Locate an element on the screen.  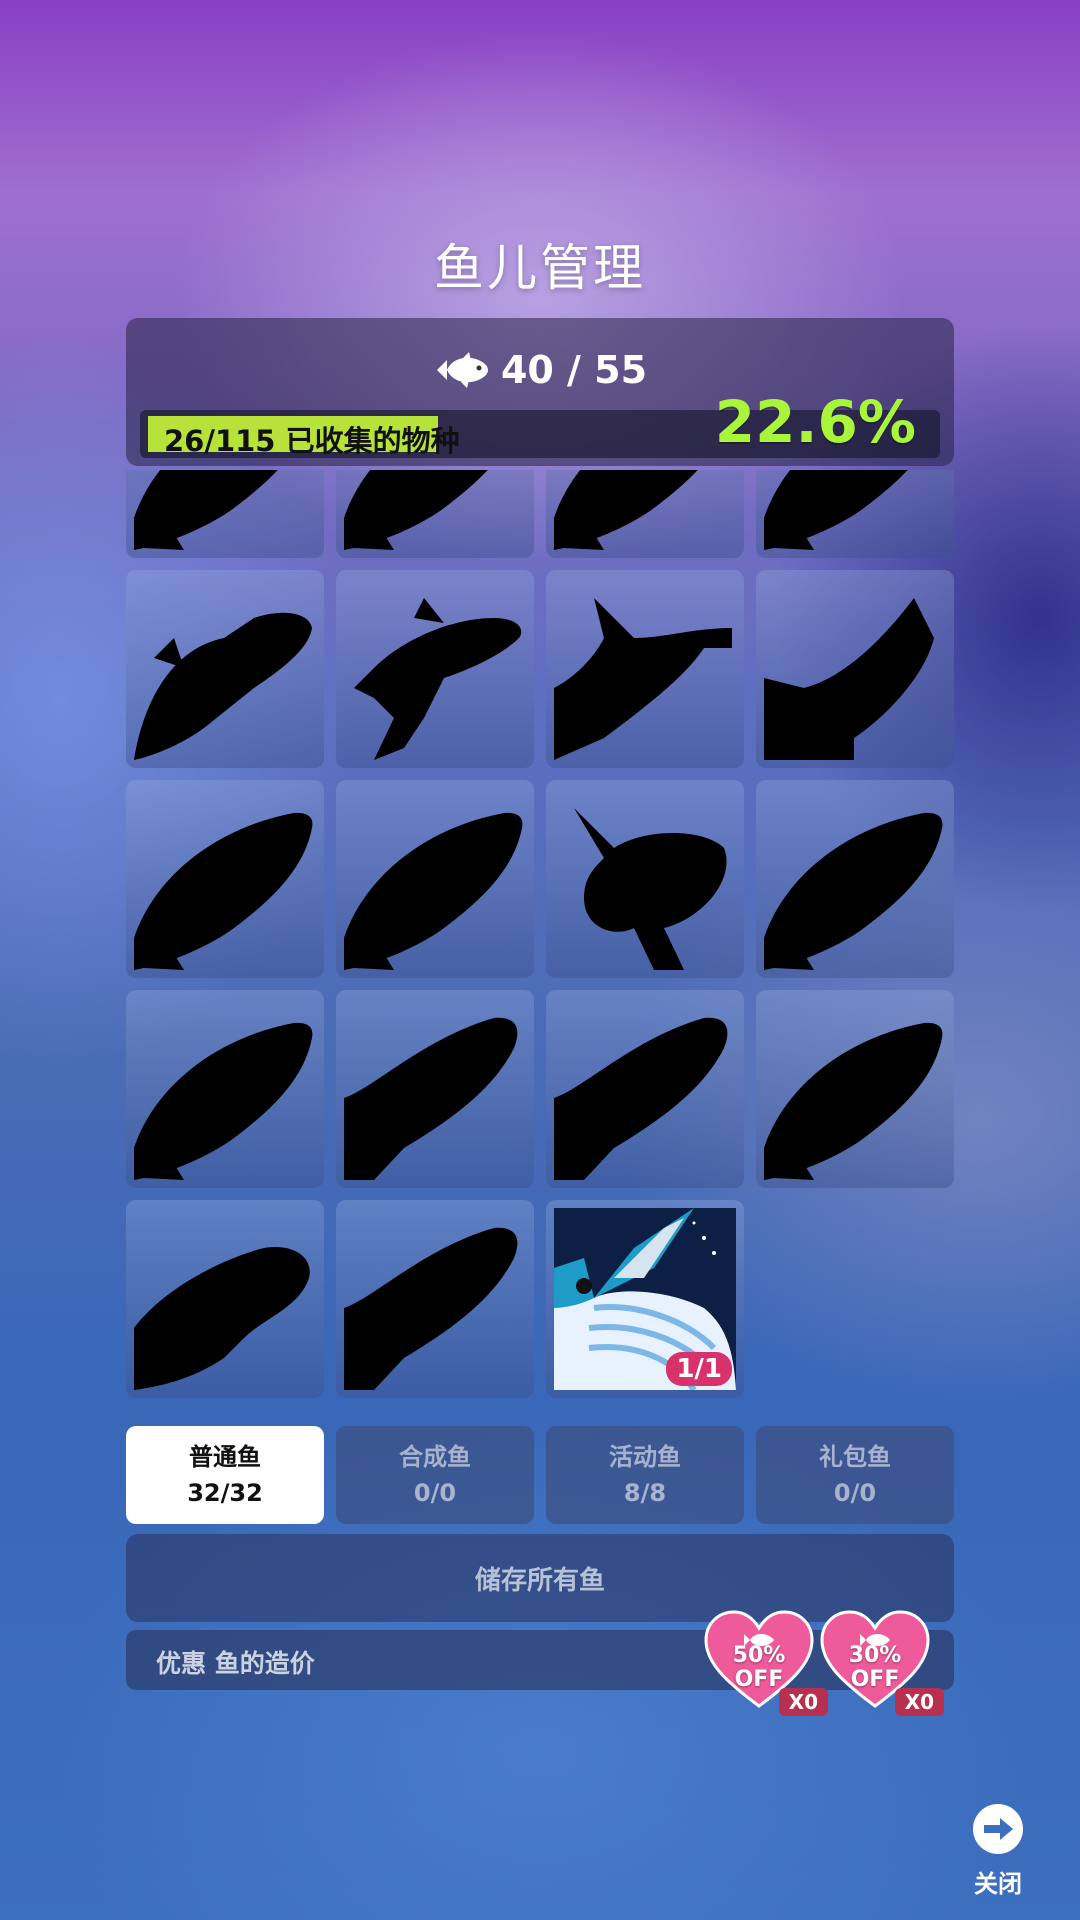
store-all-fish-button: 储存所有鱼 is located at coordinates (540, 1578).